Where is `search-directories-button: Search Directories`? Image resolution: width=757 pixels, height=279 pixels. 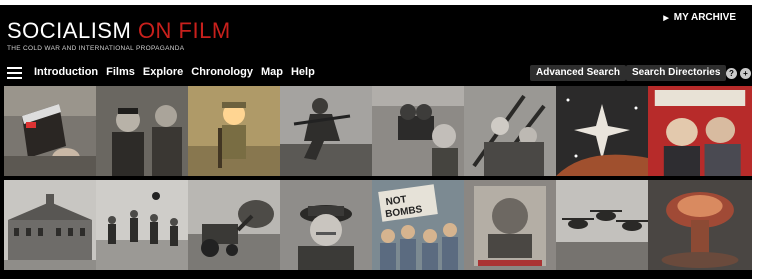 search-directories-button: Search Directories is located at coordinates (676, 73).